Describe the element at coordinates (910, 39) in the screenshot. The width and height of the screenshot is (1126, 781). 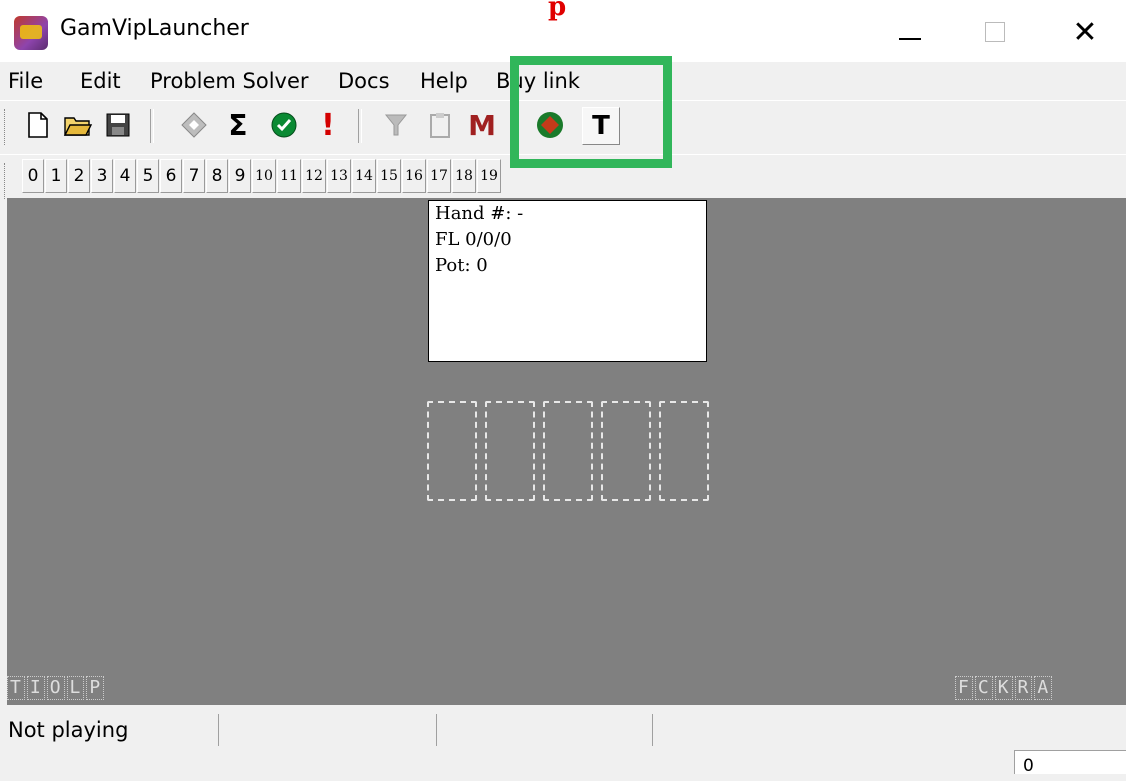
I see `minimize-icon` at that location.